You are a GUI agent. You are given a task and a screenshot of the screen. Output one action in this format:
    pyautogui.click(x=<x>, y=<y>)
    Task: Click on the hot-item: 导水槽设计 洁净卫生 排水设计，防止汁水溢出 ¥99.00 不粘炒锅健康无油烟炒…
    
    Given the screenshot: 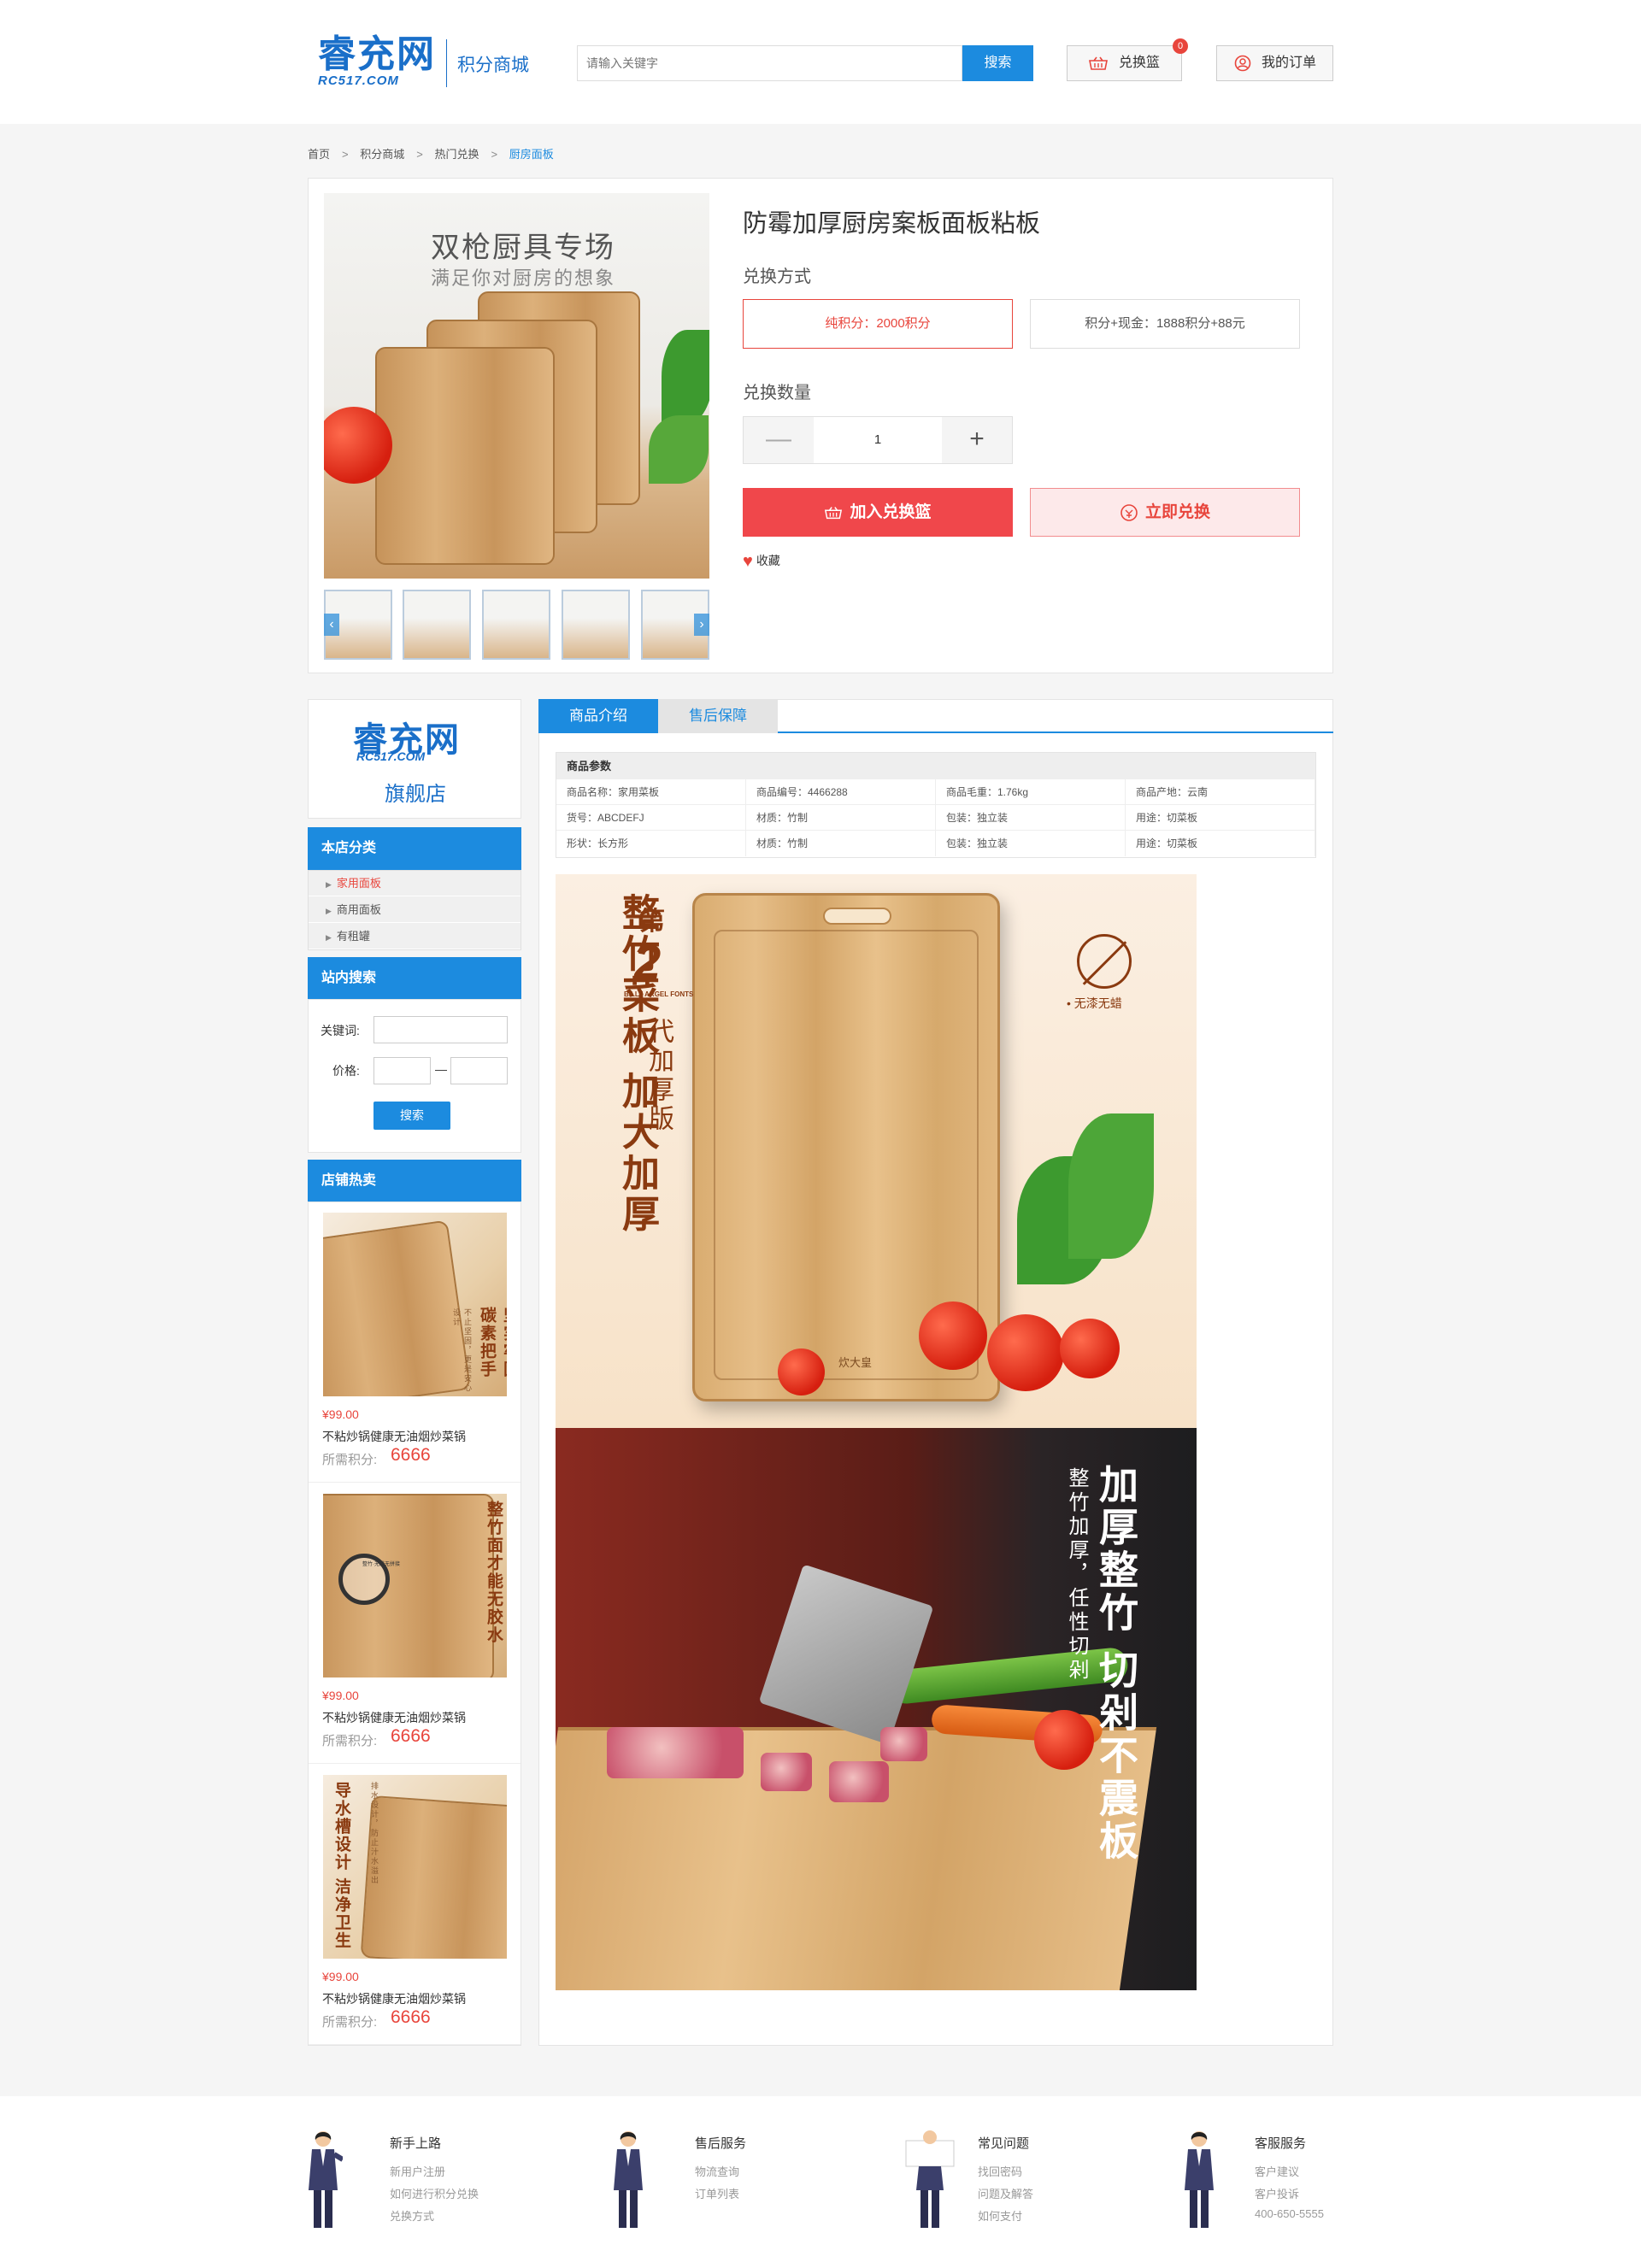 What is the action you would take?
    pyautogui.click(x=415, y=1905)
    